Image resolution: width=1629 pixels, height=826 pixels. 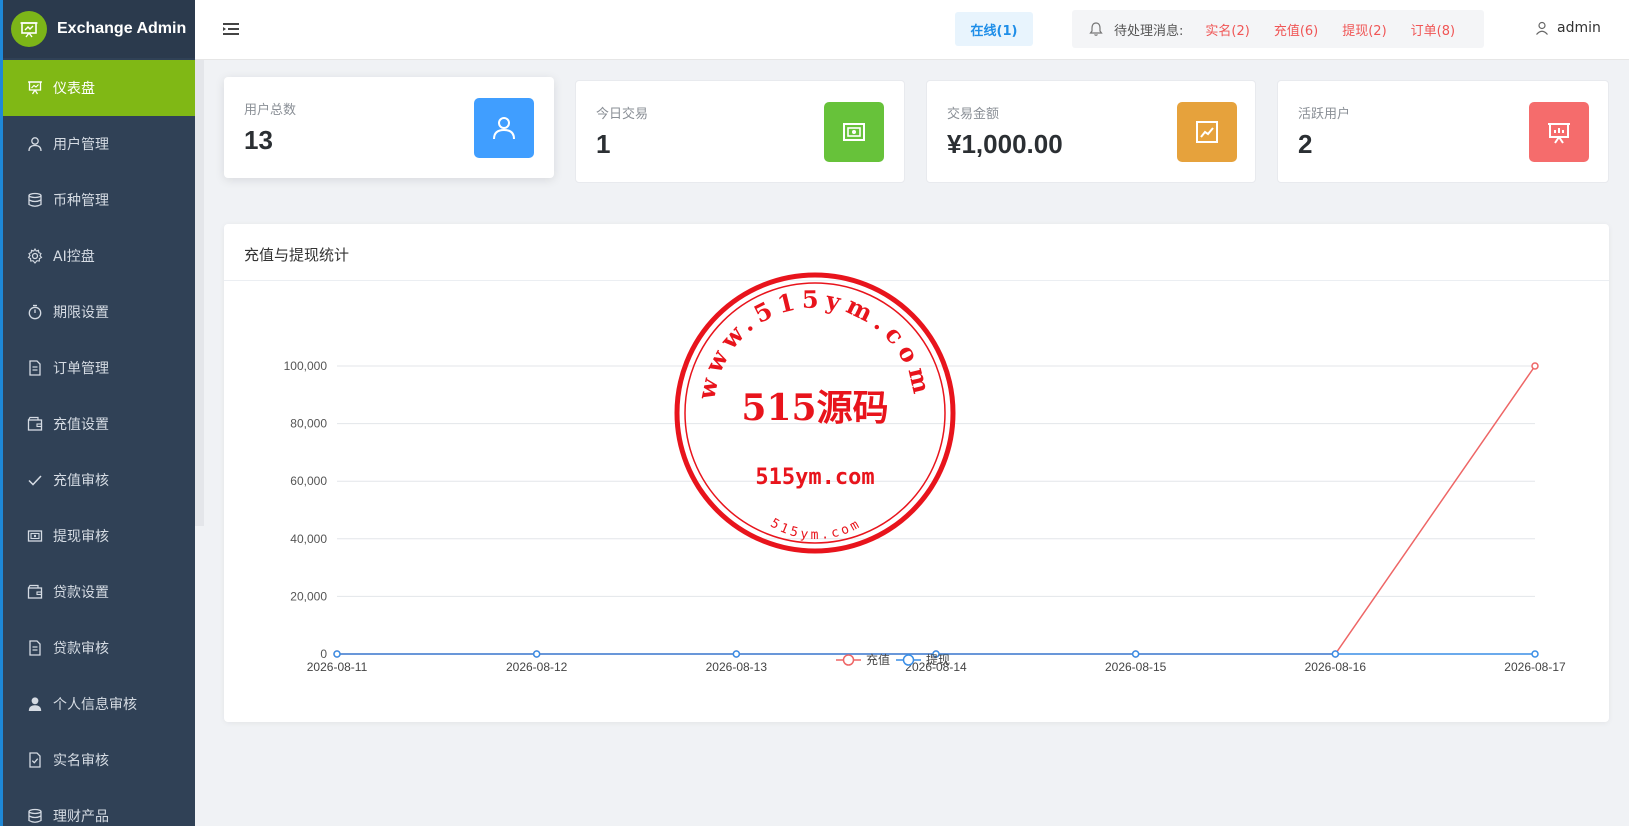 What do you see at coordinates (814, 477) in the screenshot?
I see `stamp-domain-text: 515ym.com` at bounding box center [814, 477].